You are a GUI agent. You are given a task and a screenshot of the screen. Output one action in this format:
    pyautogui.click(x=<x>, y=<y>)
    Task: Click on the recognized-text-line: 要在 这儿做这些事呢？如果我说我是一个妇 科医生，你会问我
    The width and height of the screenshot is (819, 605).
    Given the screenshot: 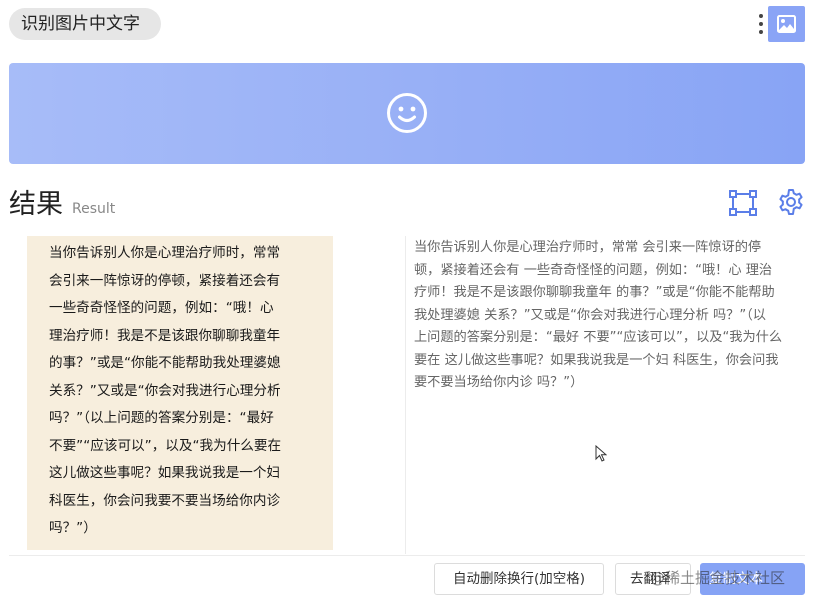 What is the action you would take?
    pyautogui.click(x=596, y=360)
    